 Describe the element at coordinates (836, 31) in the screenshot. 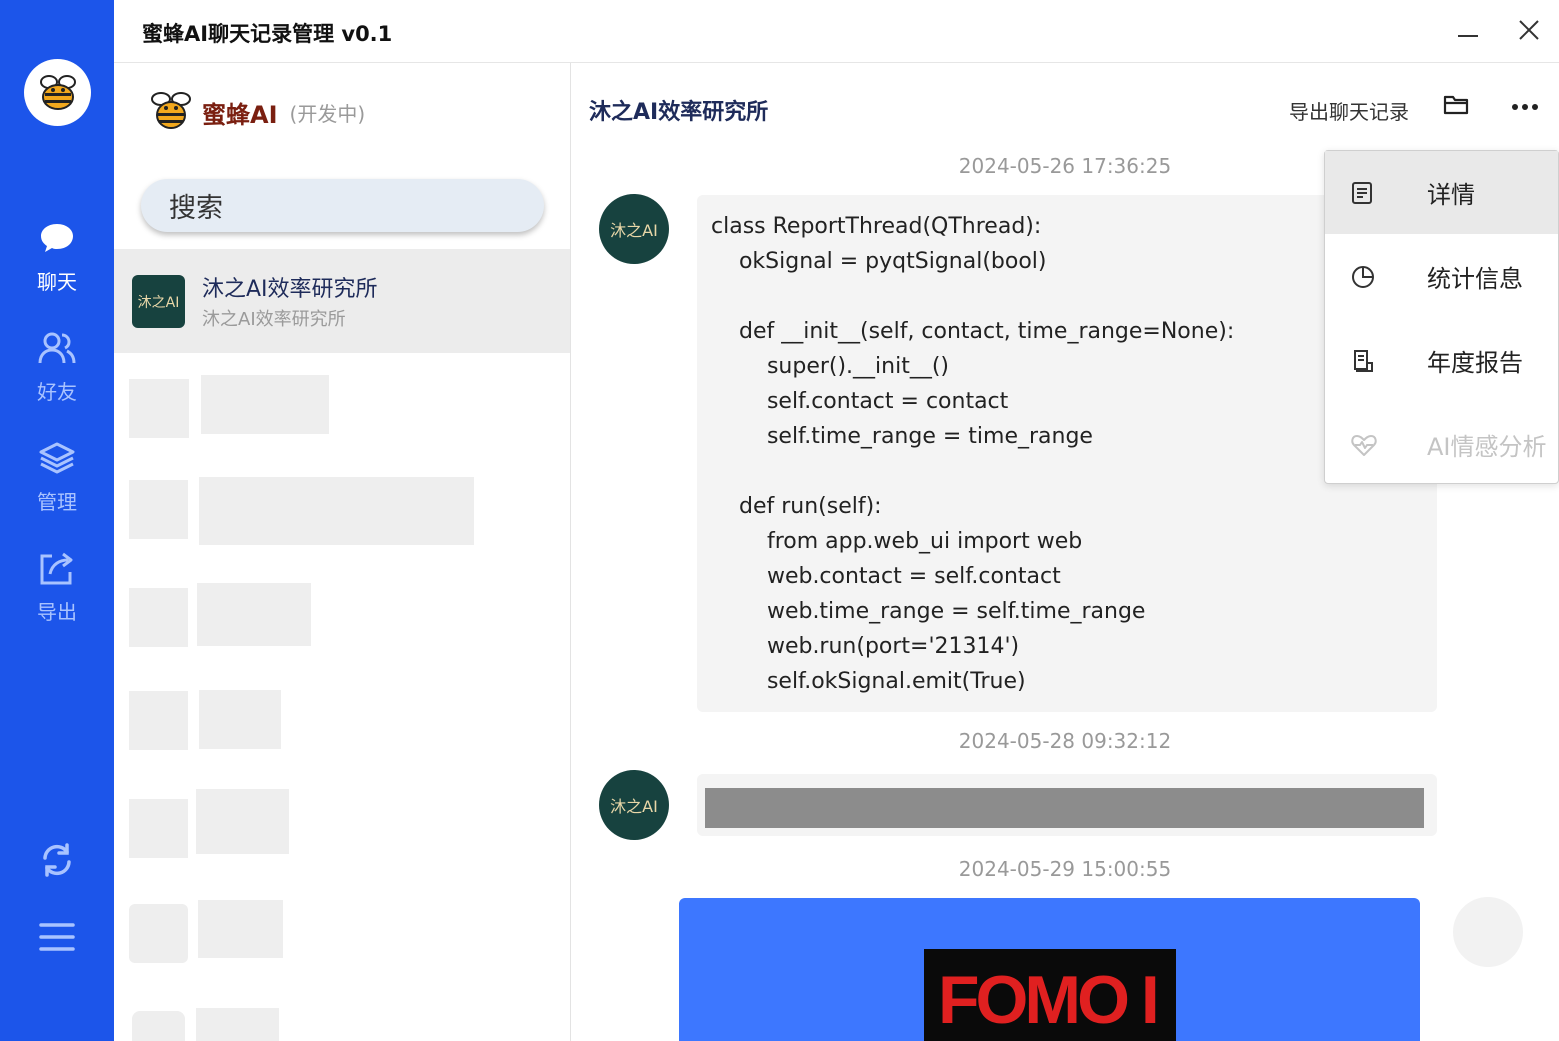

I see `title-bar: 蜜蜂AI聊天记录管理 v0.1` at that location.